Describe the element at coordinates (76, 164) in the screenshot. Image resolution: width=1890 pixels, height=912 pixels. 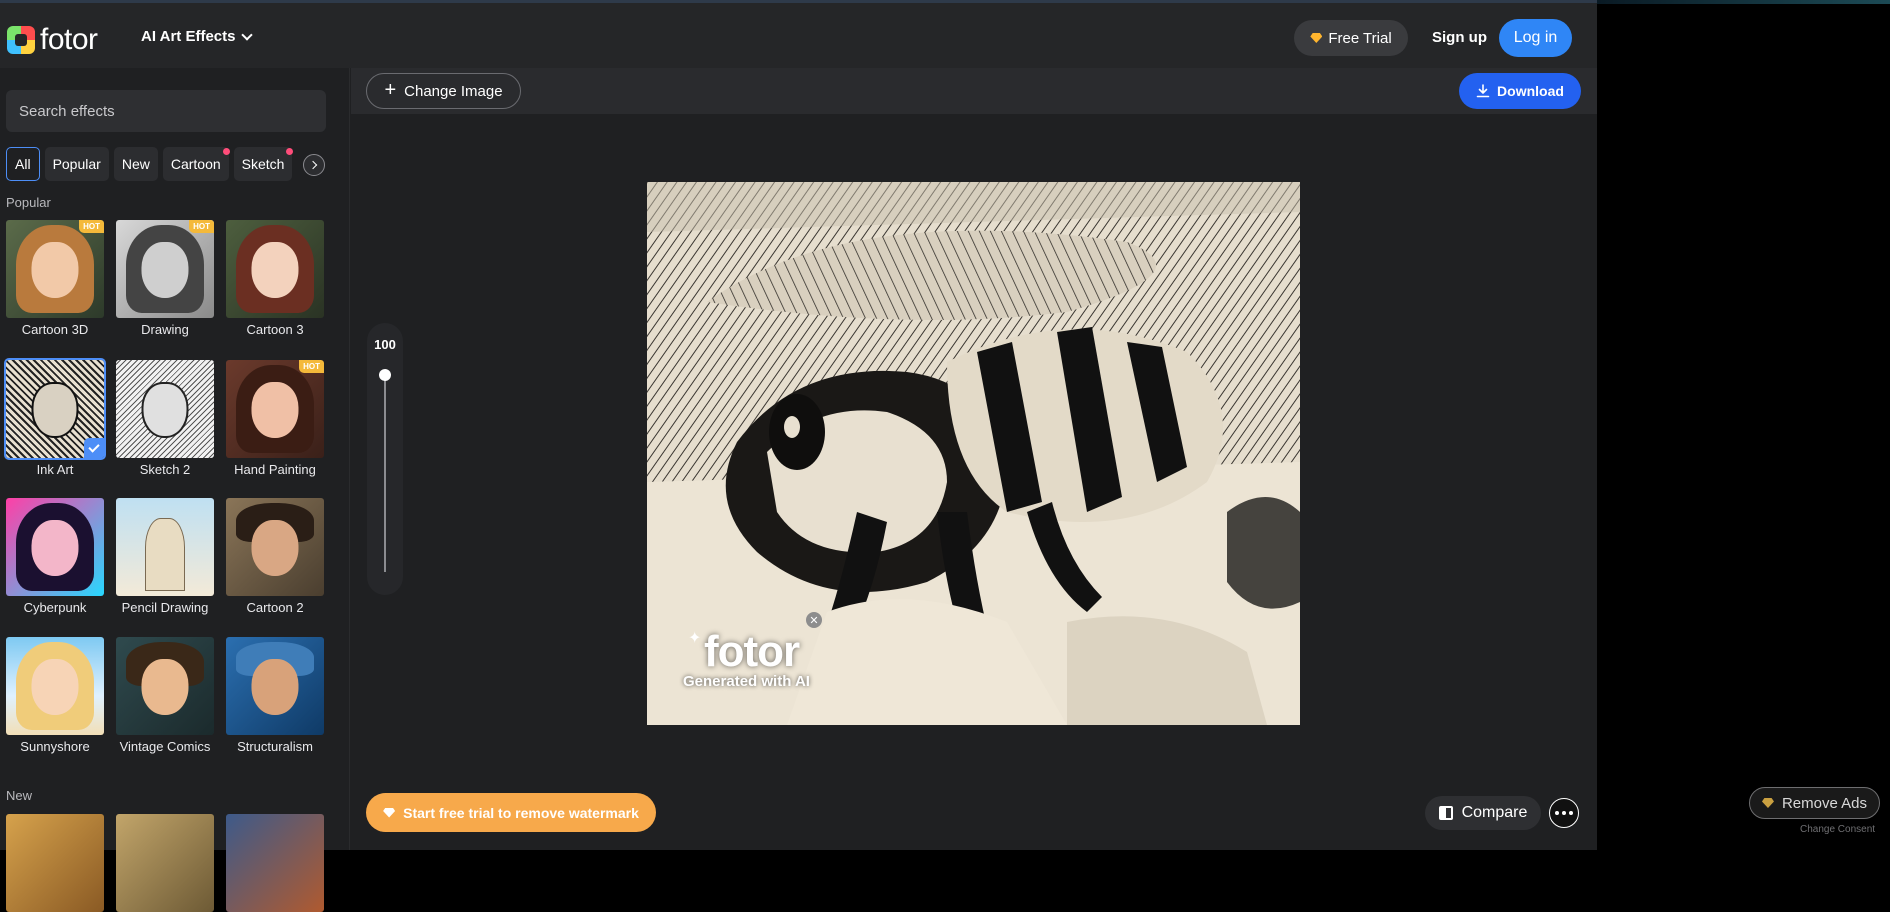
I see `chip-popular: Popular` at that location.